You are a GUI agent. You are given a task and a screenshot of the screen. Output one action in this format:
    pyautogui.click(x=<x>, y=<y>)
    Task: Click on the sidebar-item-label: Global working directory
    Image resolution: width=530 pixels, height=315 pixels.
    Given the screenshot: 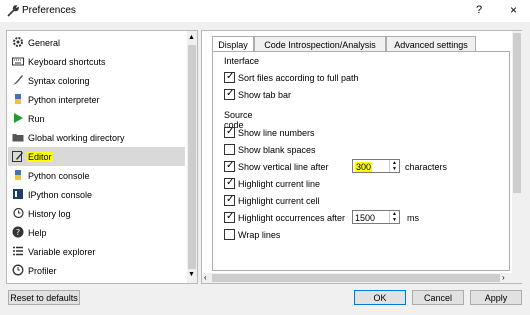 What is the action you would take?
    pyautogui.click(x=76, y=138)
    